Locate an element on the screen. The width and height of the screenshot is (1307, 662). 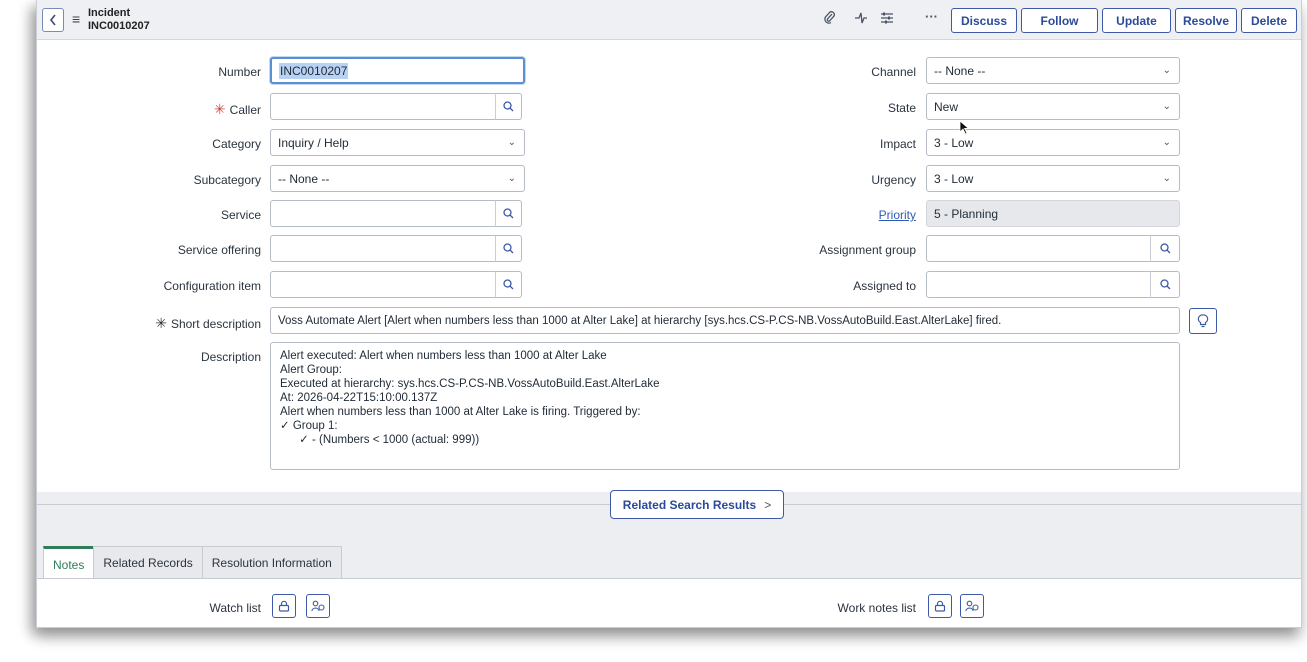
configuration-item-search-button is located at coordinates (508, 284).